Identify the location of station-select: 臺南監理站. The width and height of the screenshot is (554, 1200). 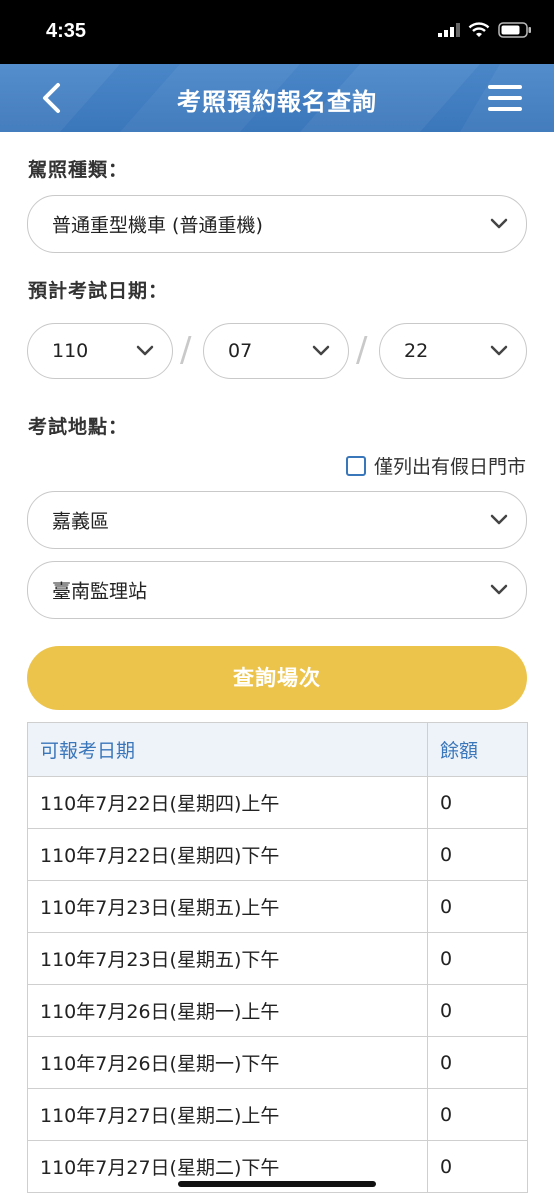
(277, 590).